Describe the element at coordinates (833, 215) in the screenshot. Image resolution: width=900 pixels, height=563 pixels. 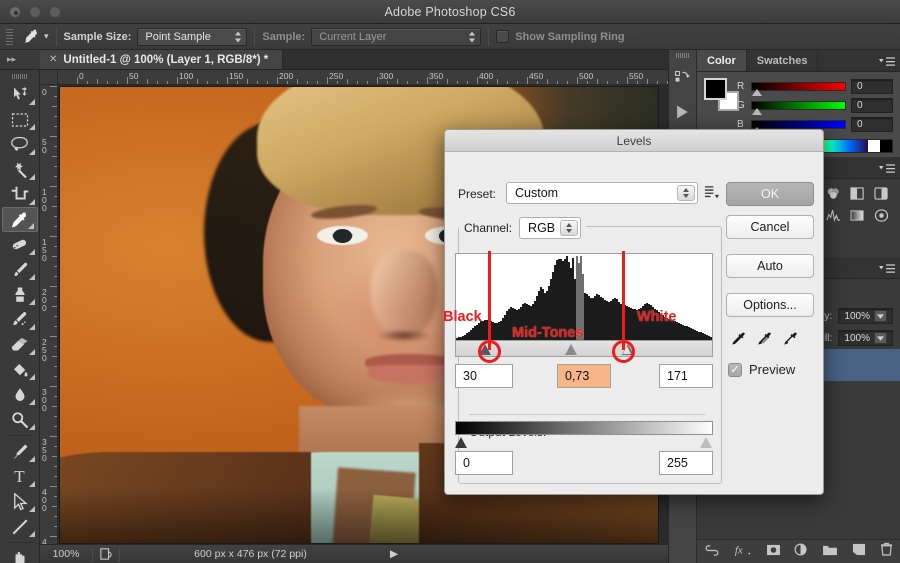
I see `threshold-icon` at that location.